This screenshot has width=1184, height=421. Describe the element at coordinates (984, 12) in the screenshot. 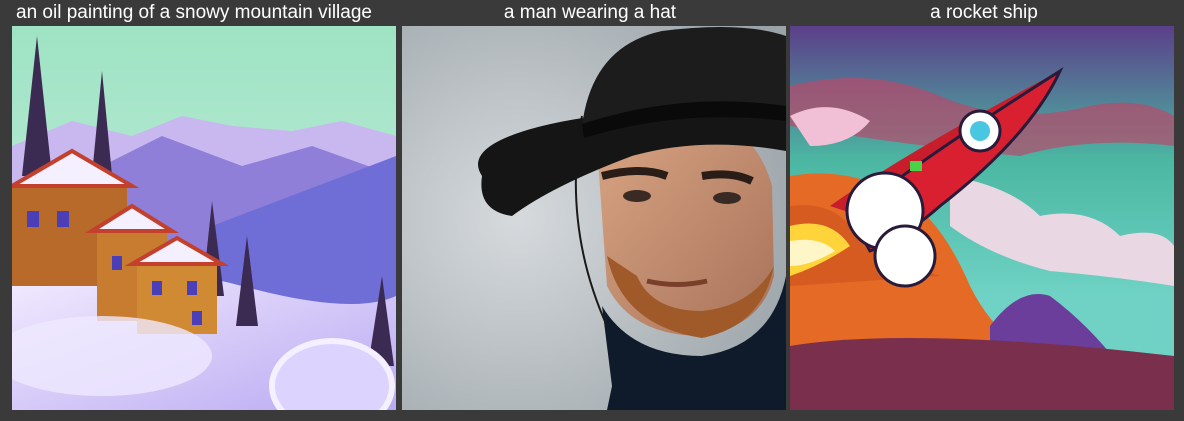

I see `caption-rocket: a rocket ship` at that location.